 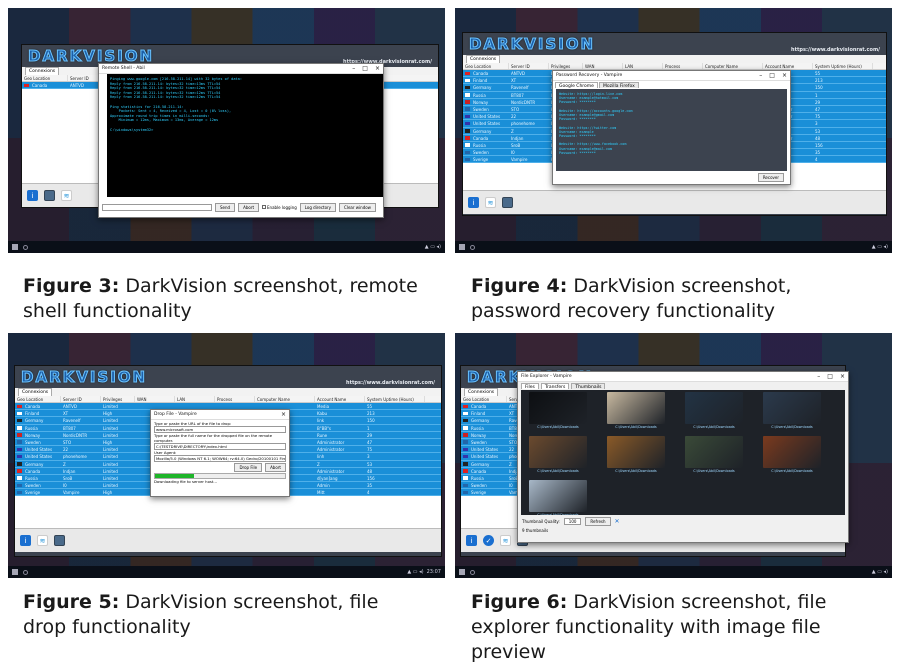 I want to click on tab-transfers: Transfers, so click(x=555, y=386).